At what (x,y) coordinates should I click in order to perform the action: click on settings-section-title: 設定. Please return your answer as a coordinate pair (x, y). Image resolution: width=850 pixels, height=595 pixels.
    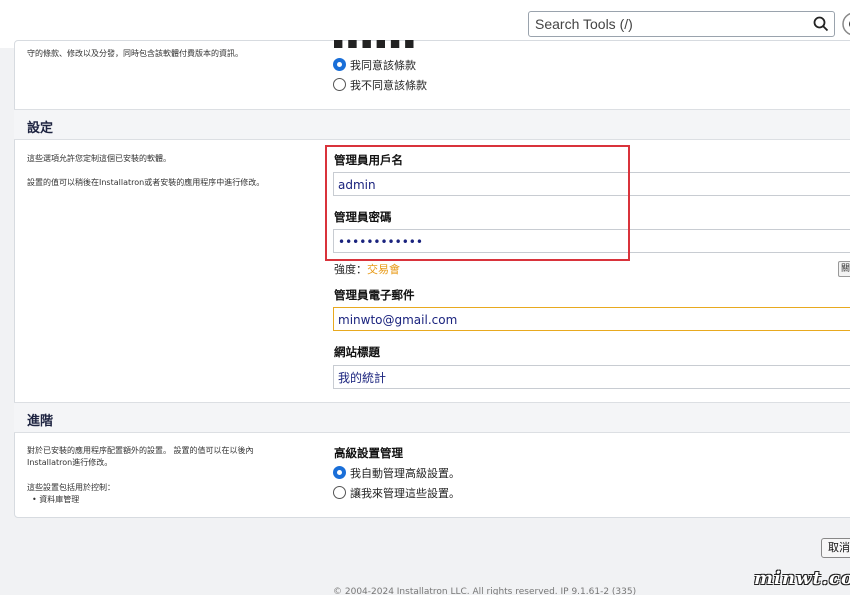
    Looking at the image, I should click on (40, 128).